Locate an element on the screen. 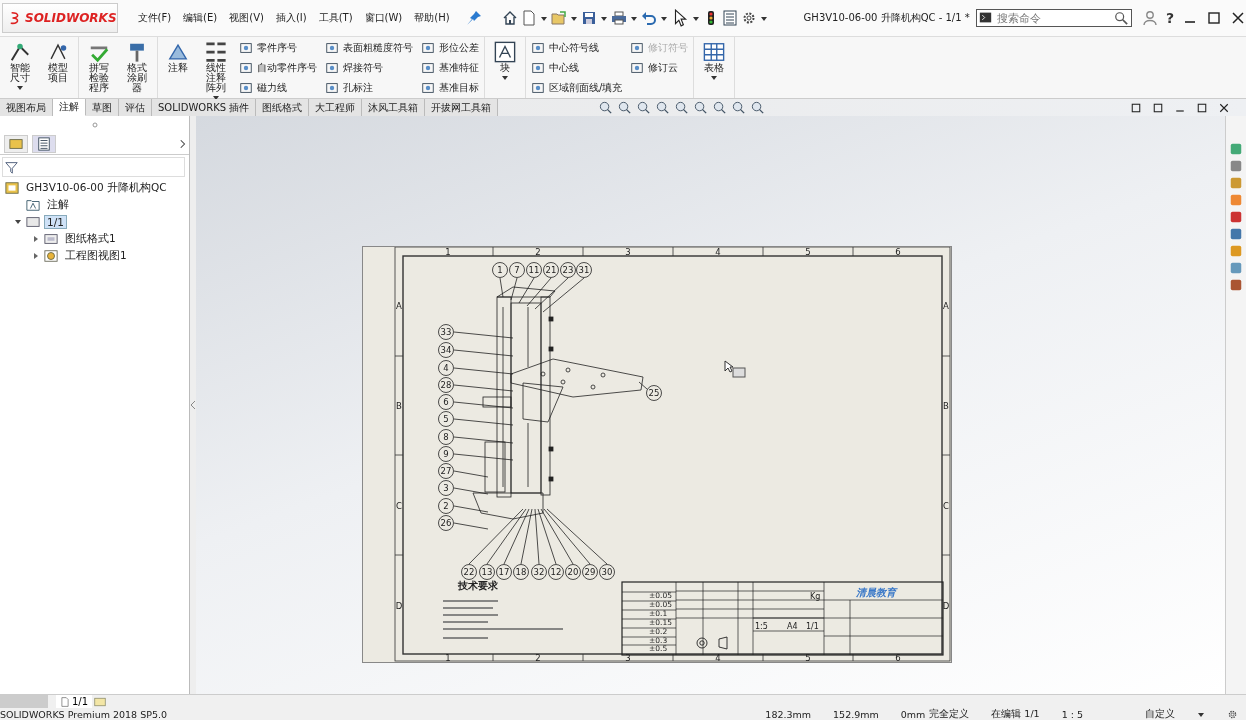  menu-item: 编辑(E) is located at coordinates (200, 18).